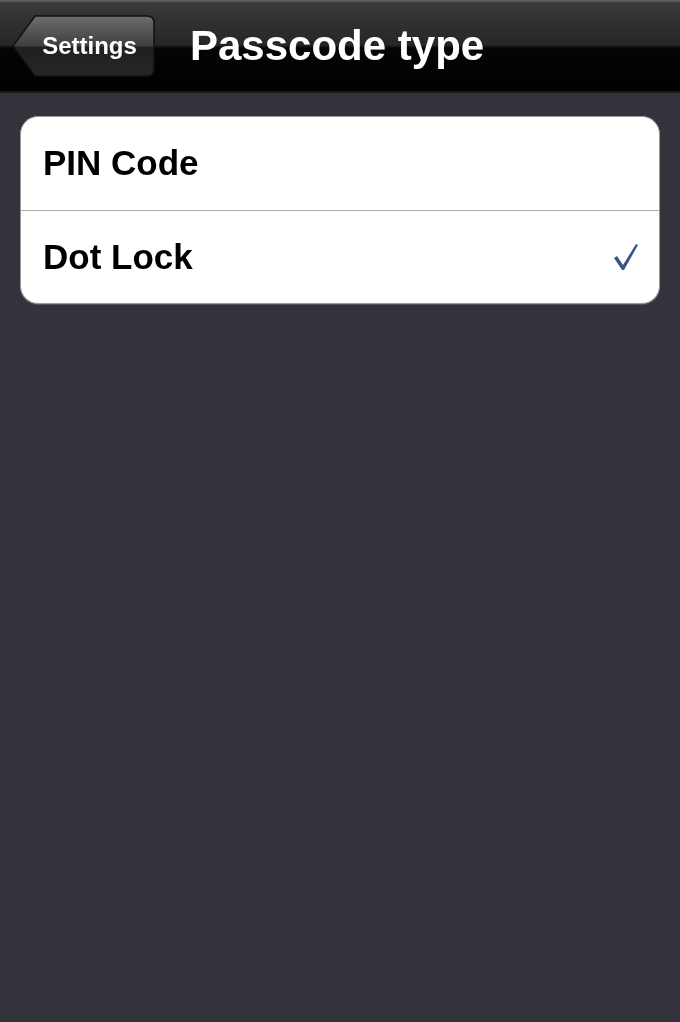 The image size is (680, 1022). Describe the element at coordinates (340, 163) in the screenshot. I see `list-item: PIN Code` at that location.